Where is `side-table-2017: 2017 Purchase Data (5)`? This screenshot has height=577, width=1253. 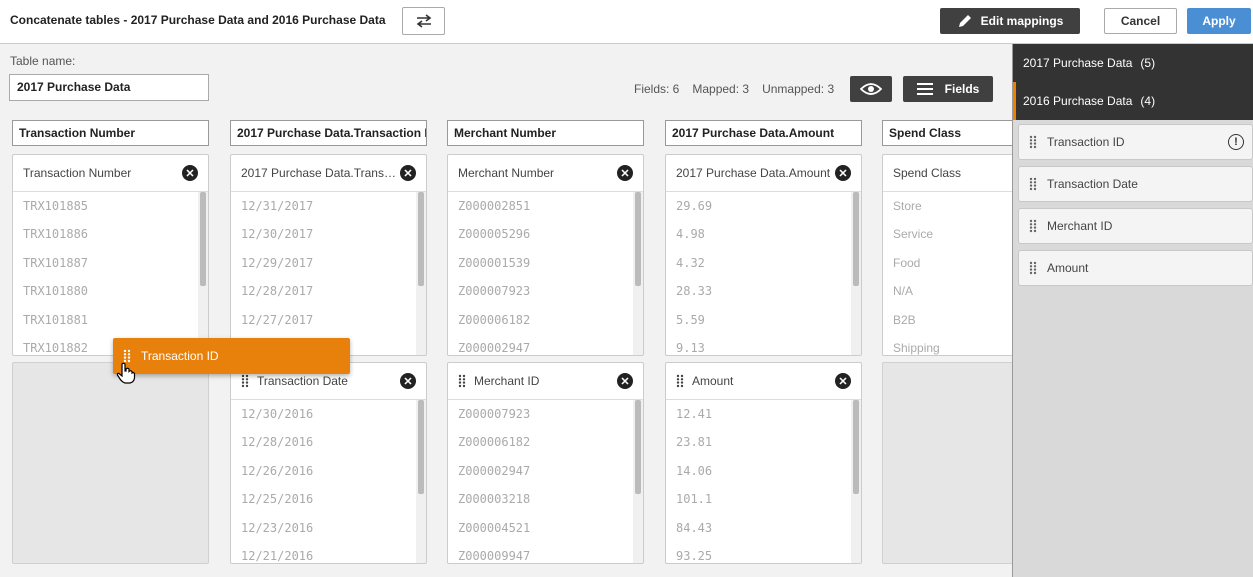 side-table-2017: 2017 Purchase Data (5) is located at coordinates (1133, 63).